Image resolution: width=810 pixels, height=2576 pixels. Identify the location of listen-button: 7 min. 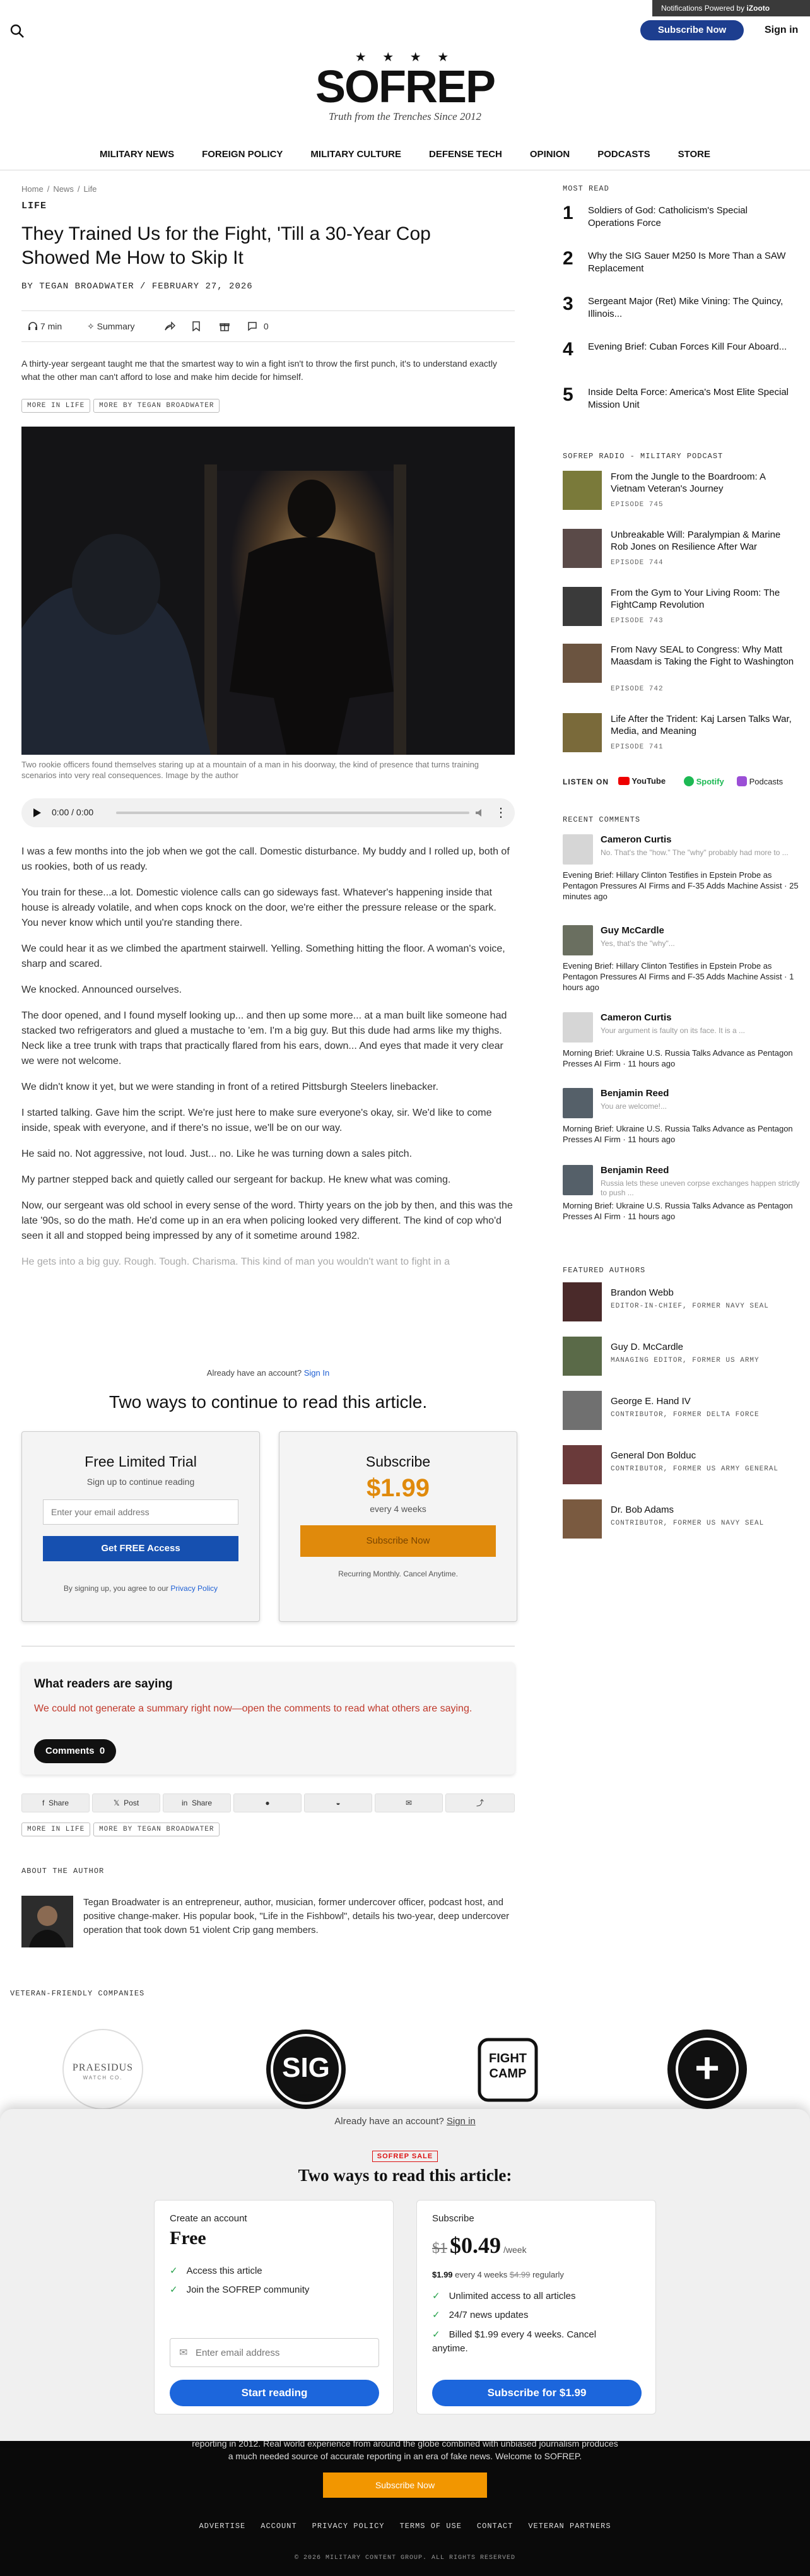
(45, 326).